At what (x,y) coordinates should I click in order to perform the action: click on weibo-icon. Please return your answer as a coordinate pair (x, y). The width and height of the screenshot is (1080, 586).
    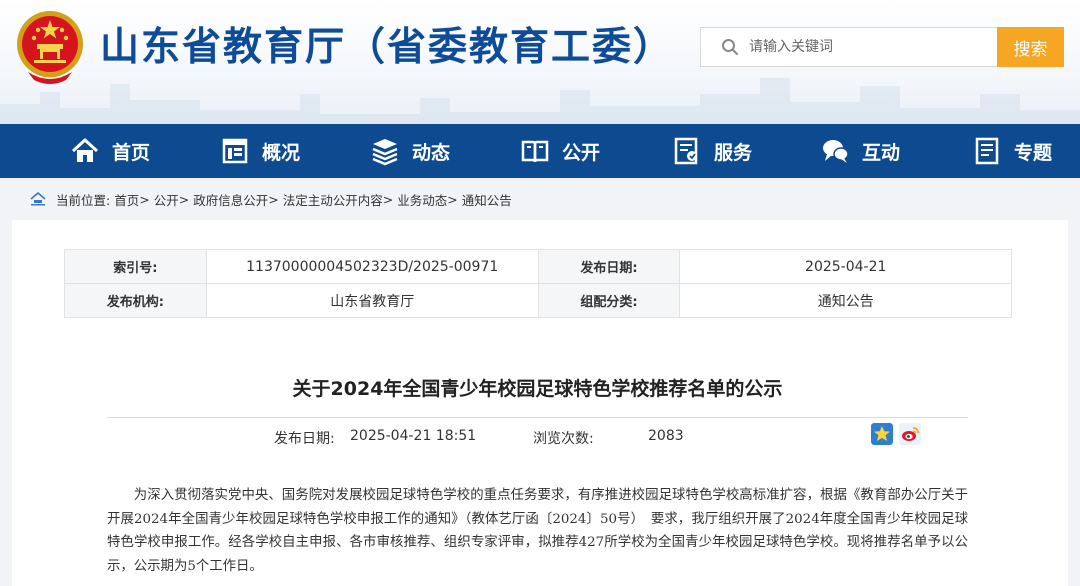
    Looking at the image, I should click on (910, 434).